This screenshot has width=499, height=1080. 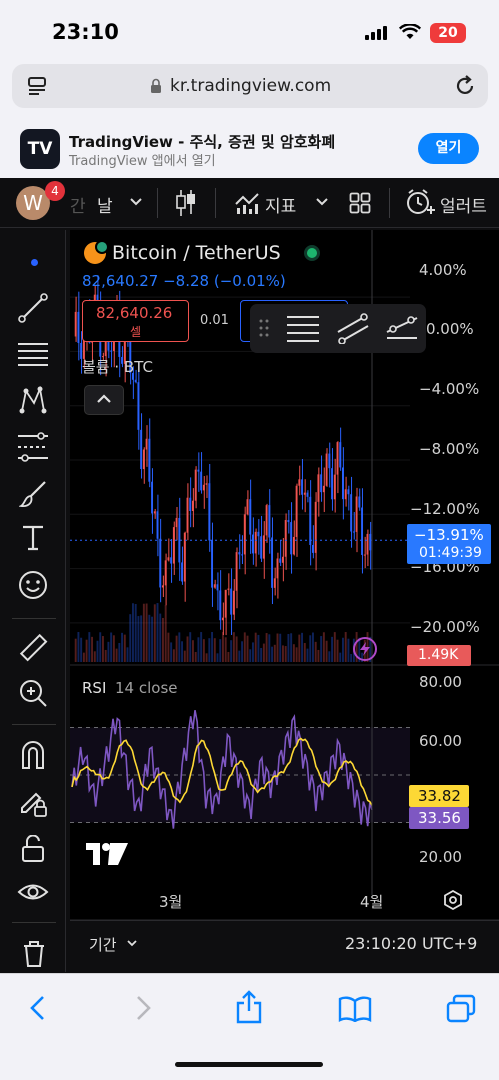 I want to click on timezone-clock: 23:10:20 UTC+9, so click(x=411, y=943).